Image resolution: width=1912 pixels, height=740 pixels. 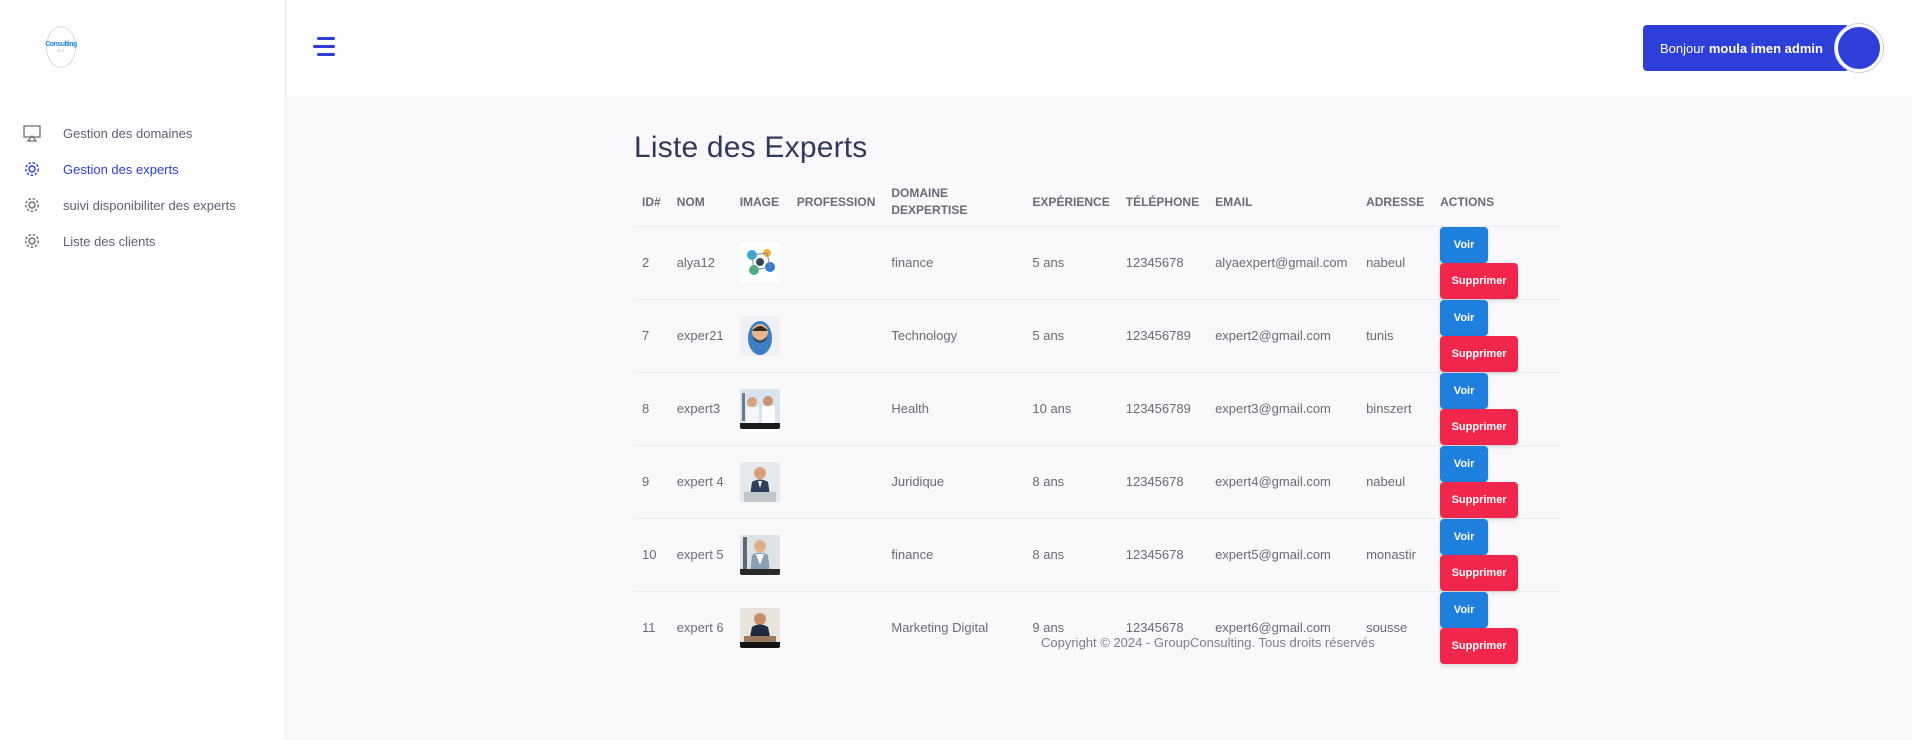 What do you see at coordinates (1283, 262) in the screenshot?
I see `cell-email: alyaexpert@gmail.com` at bounding box center [1283, 262].